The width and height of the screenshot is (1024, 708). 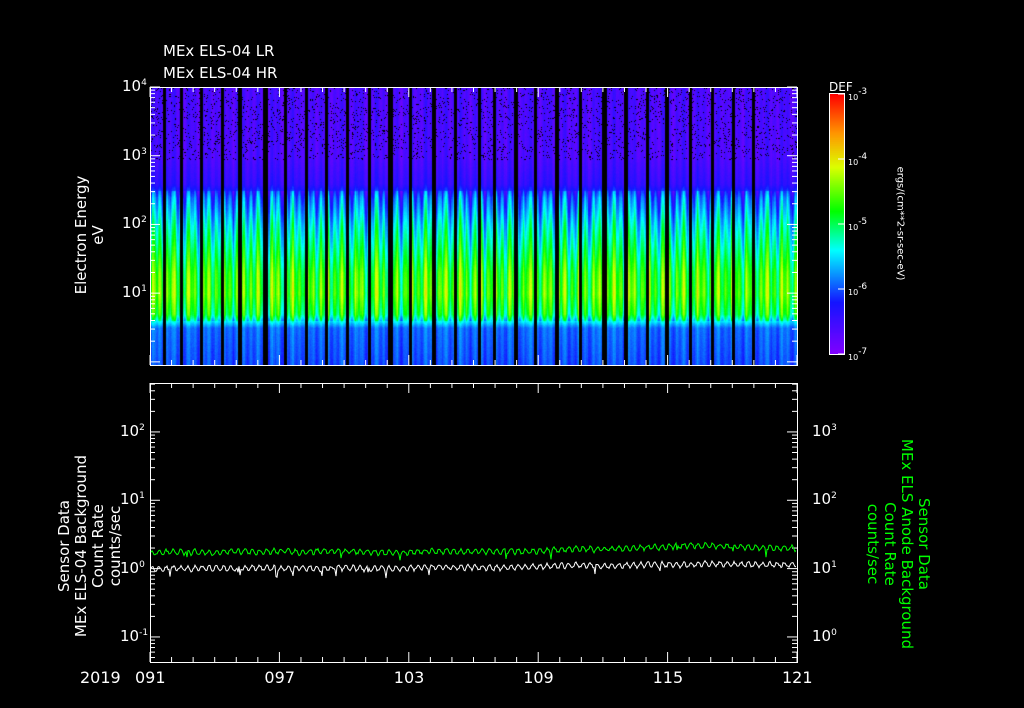 I want to click on right-label-line: counts/sec, so click(x=873, y=544).